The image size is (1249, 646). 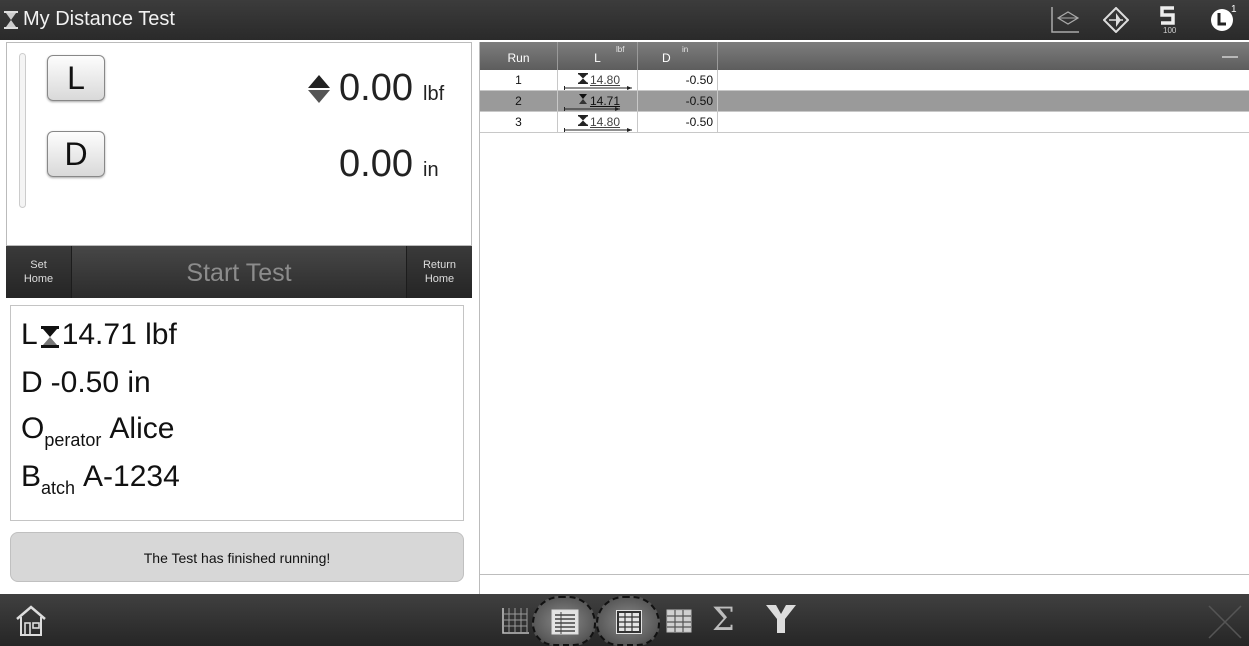 What do you see at coordinates (1170, 30) in the screenshot?
I see `sample-rate-label: 100` at bounding box center [1170, 30].